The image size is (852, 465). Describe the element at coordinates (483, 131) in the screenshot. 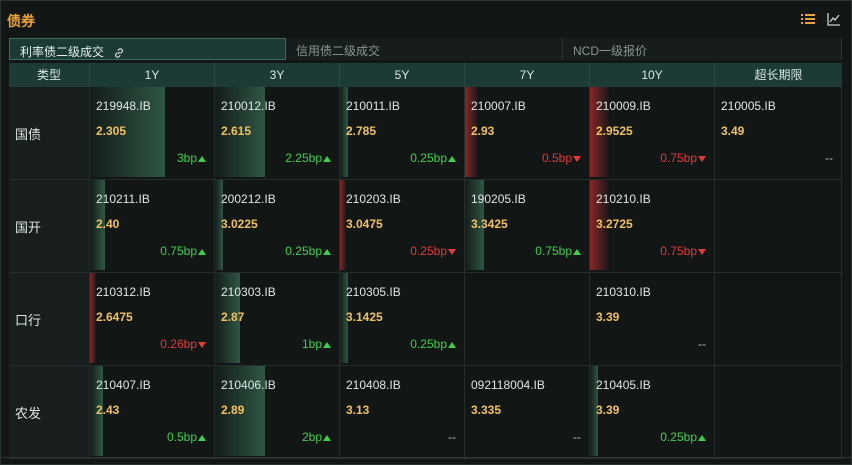

I see `bond-yield: 2.93` at that location.